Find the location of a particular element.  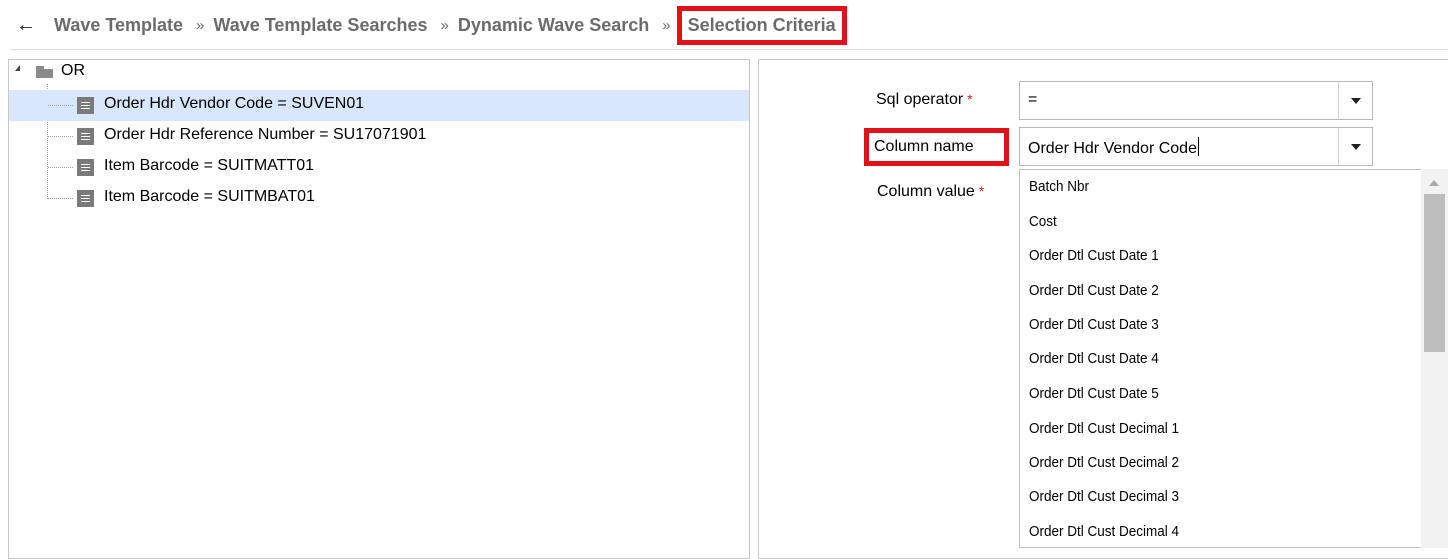

breadcrumb-current-selection-criteria: Selection Criteria is located at coordinates (761, 25).